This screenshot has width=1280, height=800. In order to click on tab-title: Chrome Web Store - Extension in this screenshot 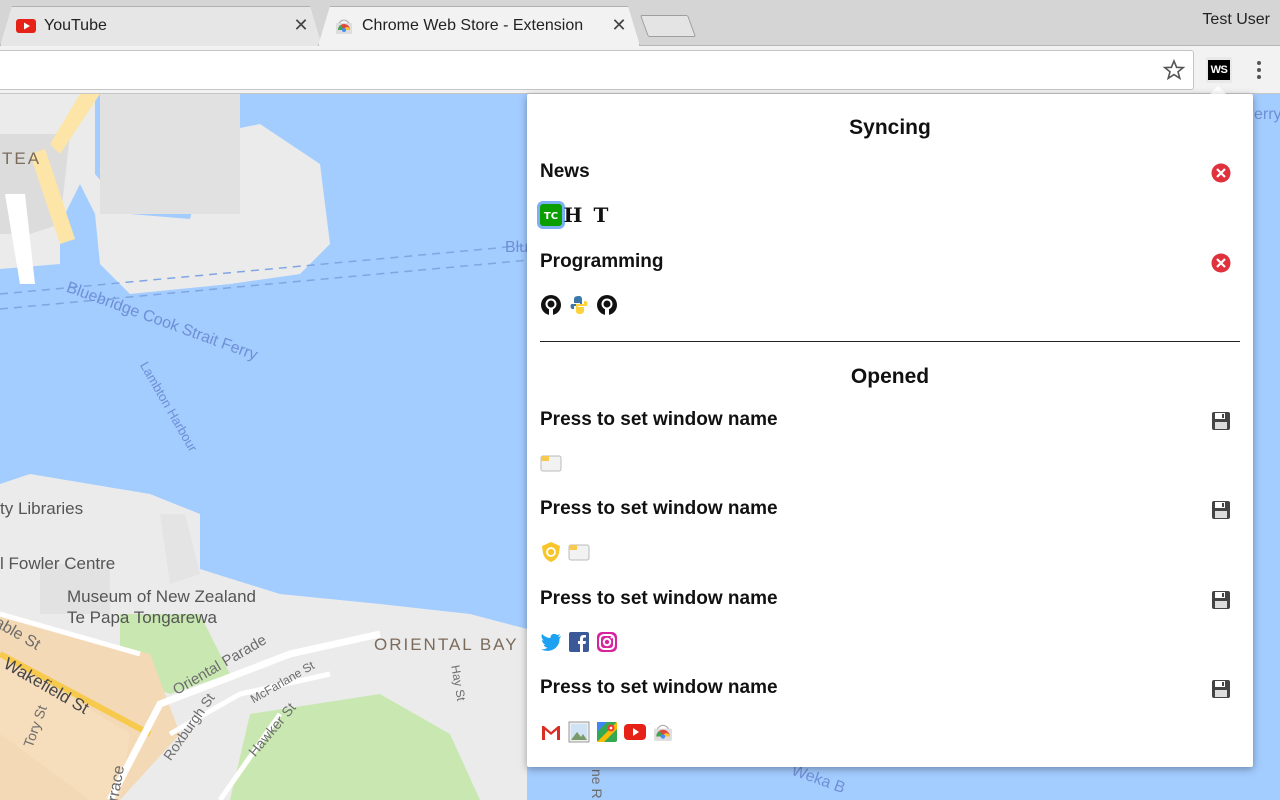, I will do `click(473, 25)`.